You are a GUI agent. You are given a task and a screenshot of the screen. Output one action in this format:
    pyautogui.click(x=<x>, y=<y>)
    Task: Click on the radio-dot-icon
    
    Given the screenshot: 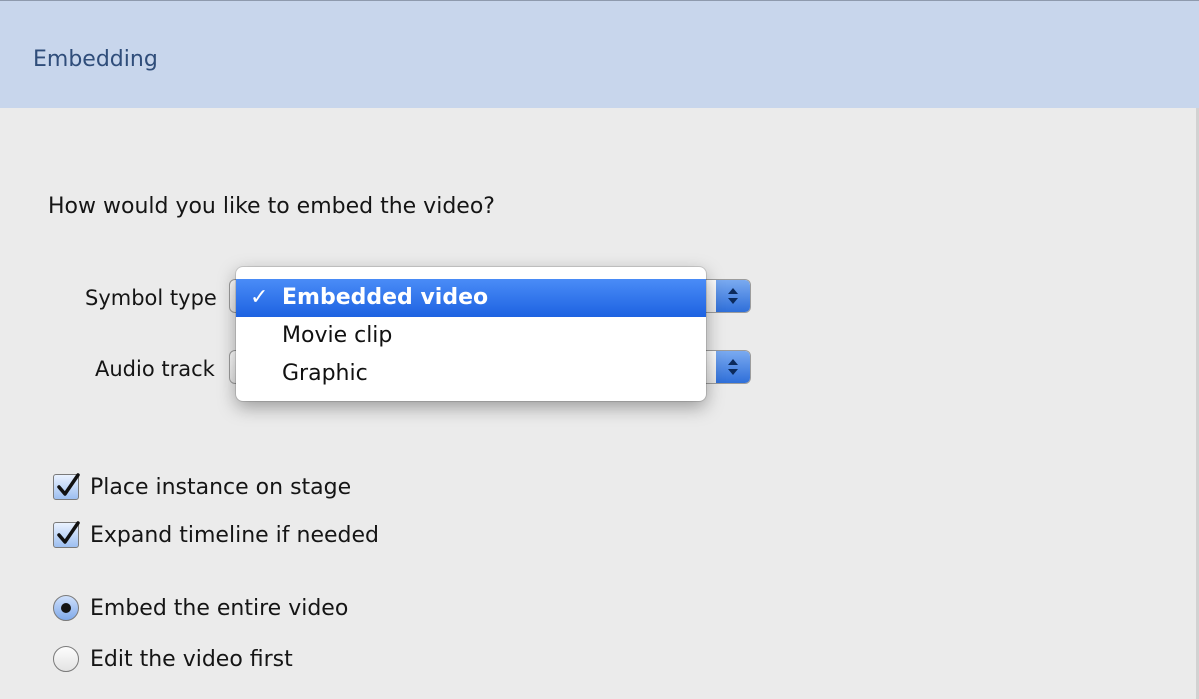 What is the action you would take?
    pyautogui.click(x=66, y=608)
    